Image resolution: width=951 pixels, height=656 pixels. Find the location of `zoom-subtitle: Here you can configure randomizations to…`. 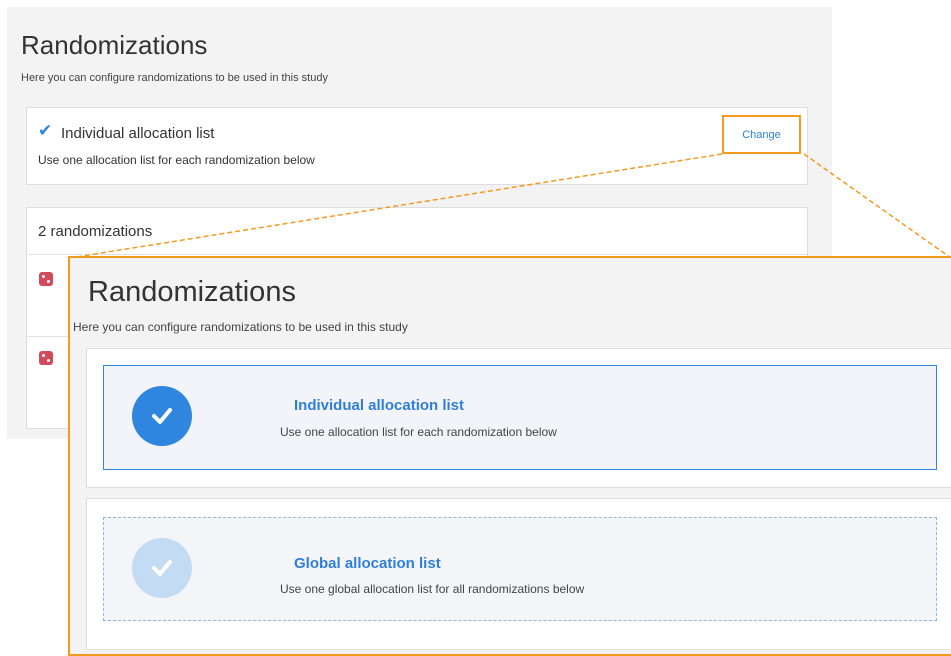

zoom-subtitle: Here you can configure randomizations to… is located at coordinates (240, 327).